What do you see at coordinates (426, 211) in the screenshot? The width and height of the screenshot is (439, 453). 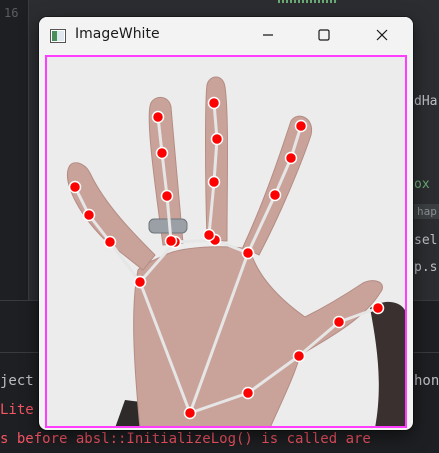 I see `inline-hint: hap` at bounding box center [426, 211].